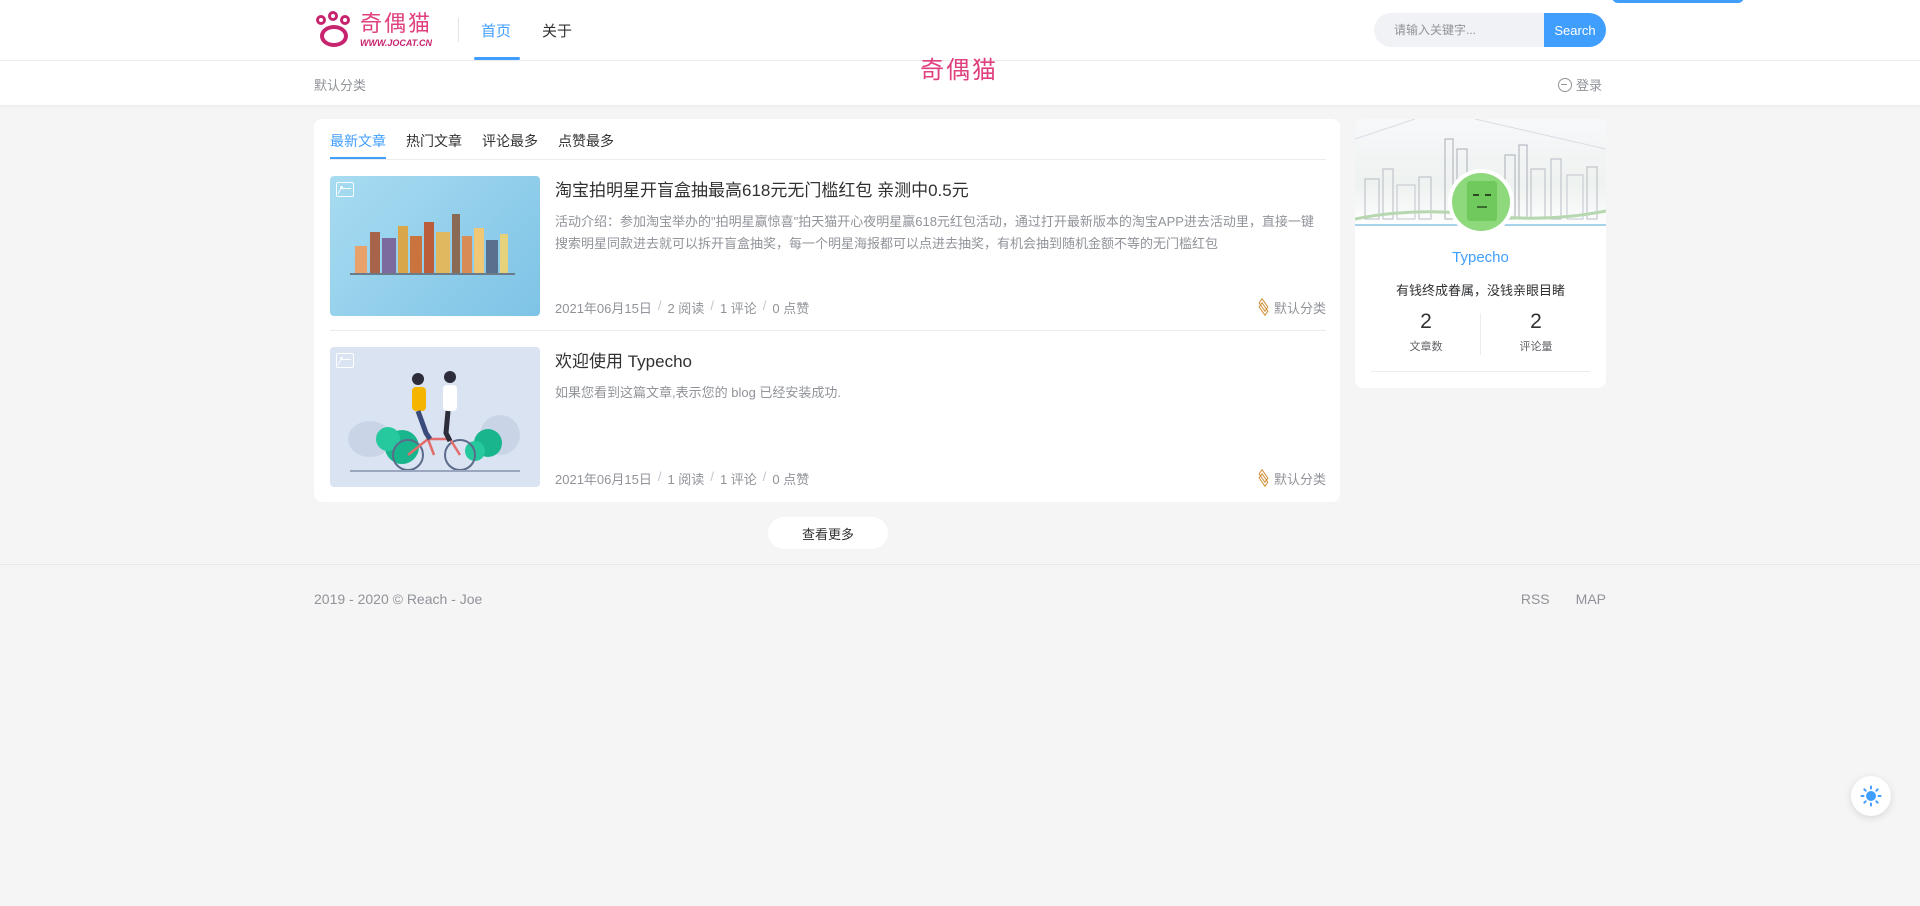 This screenshot has height=906, width=1920. I want to click on nav-about: 关于, so click(557, 30).